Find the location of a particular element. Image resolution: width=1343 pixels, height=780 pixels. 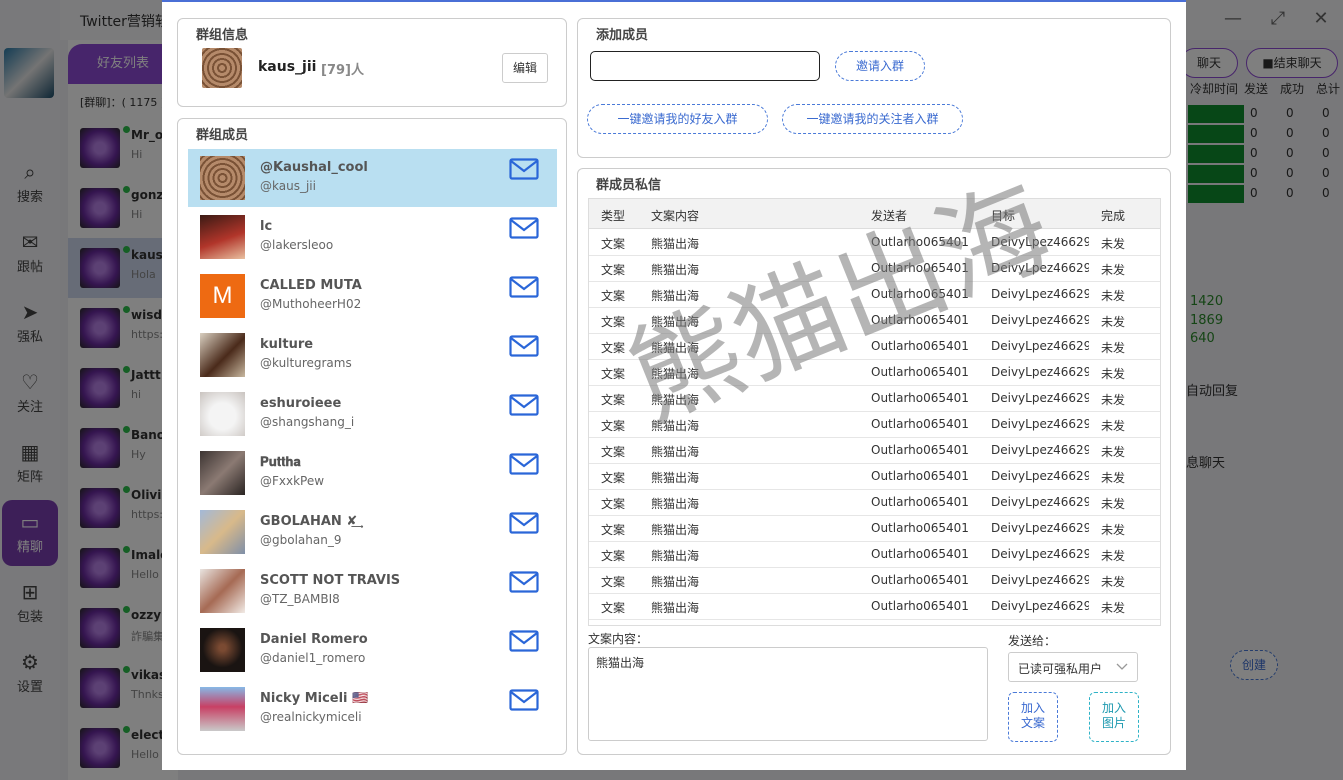

member-list-item: Daniel Romero @daniel1_romero is located at coordinates (372, 650).